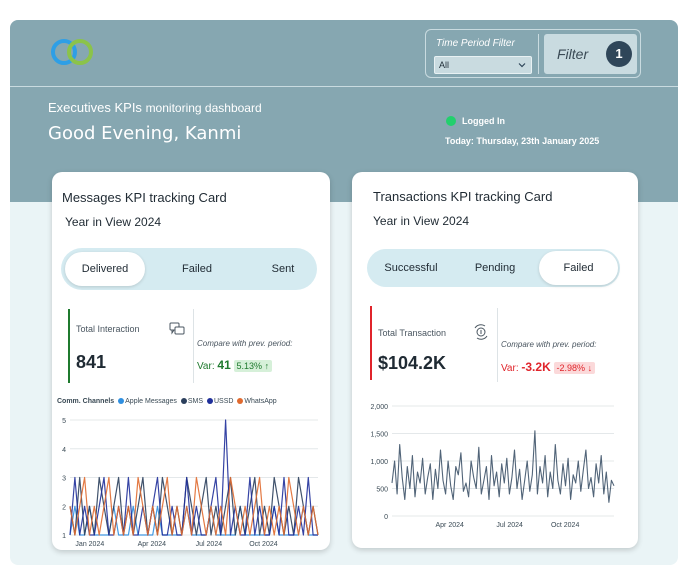 The height and width of the screenshot is (580, 688). I want to click on dashboard-subtitle: Executives KPIs monitoring dashboard, so click(155, 107).